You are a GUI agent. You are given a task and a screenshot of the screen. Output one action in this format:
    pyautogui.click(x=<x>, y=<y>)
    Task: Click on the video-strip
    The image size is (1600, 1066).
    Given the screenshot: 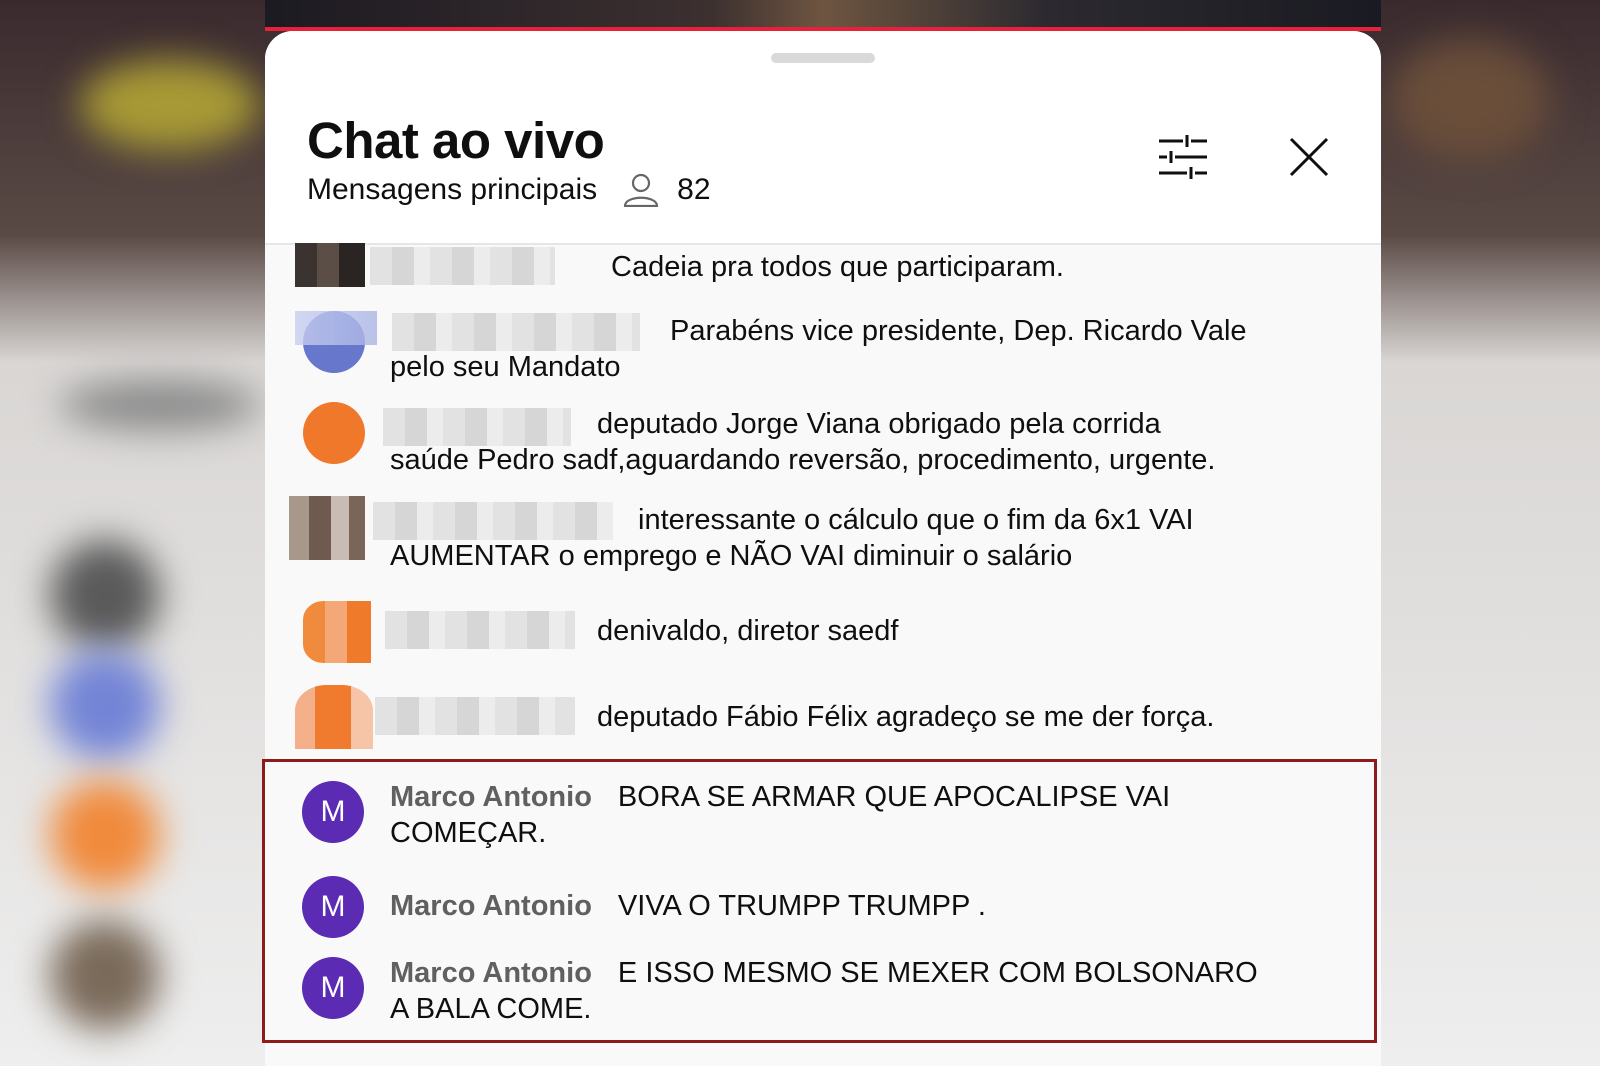 What is the action you would take?
    pyautogui.click(x=823, y=15)
    